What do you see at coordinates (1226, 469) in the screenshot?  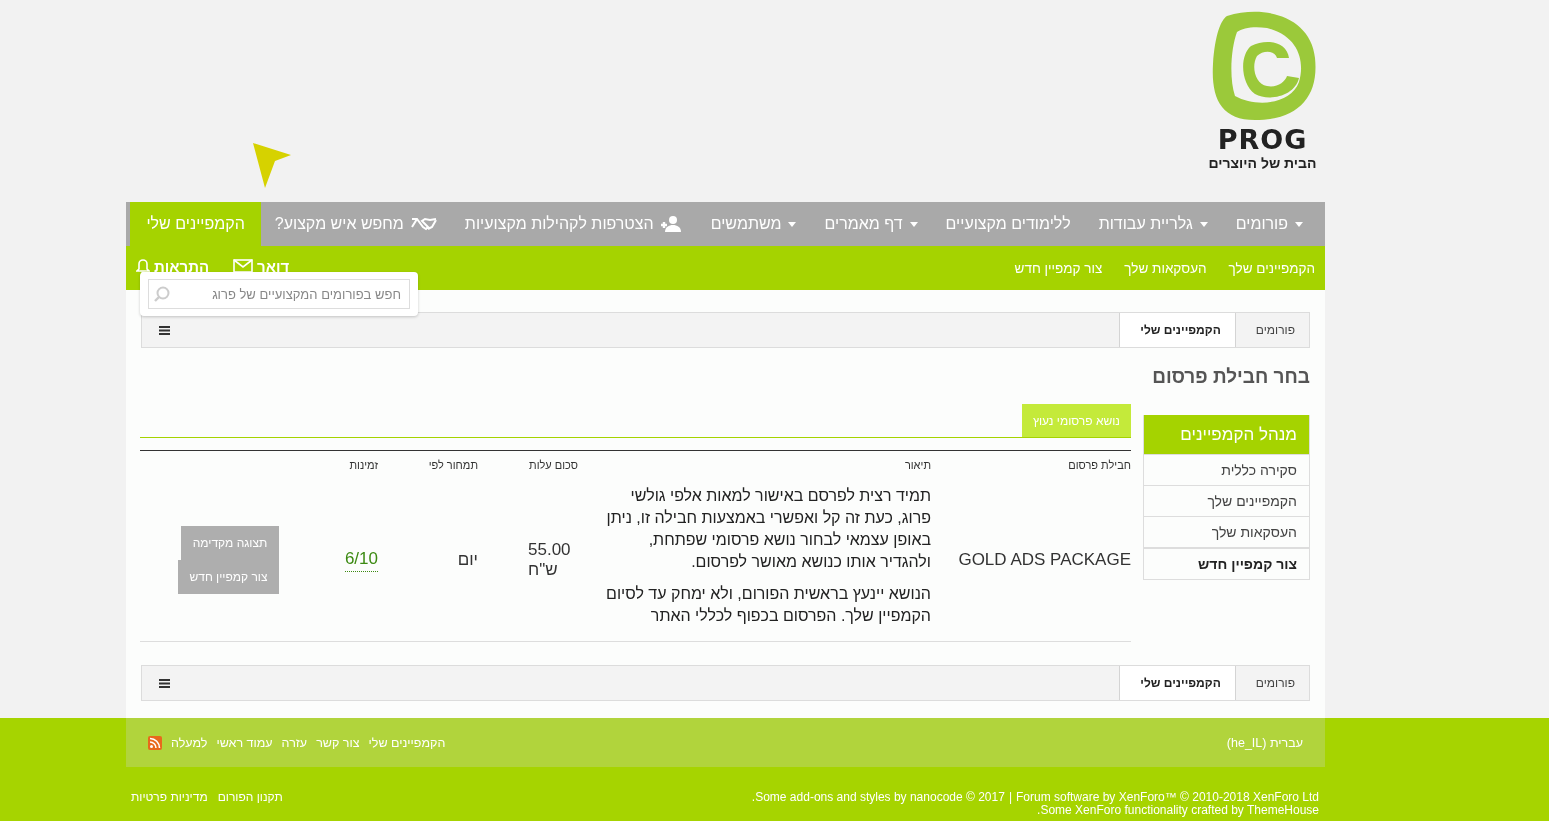 I see `sidebar-item: סקירה כללית` at bounding box center [1226, 469].